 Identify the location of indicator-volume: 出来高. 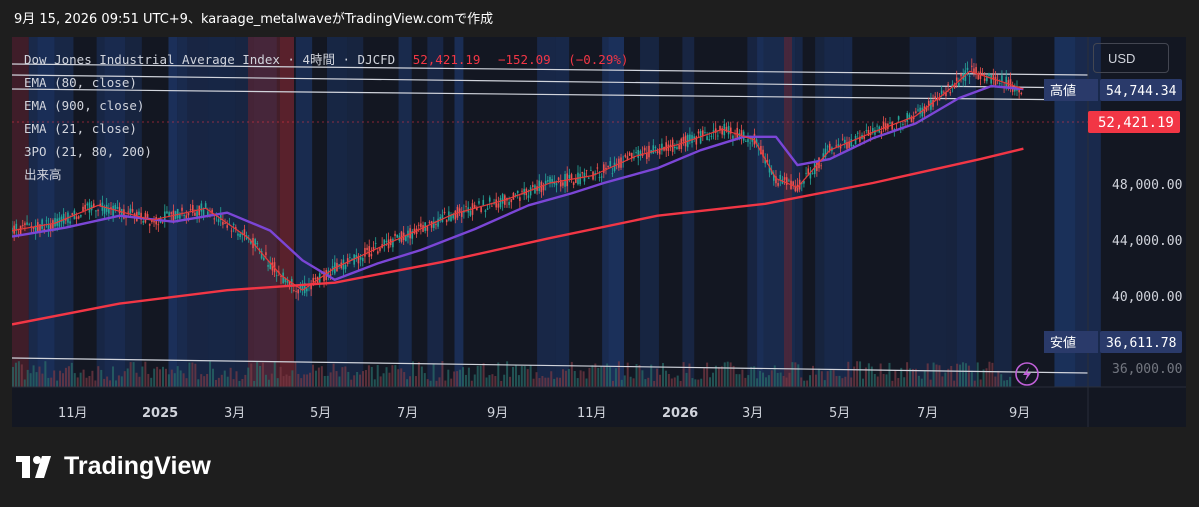
(326, 174).